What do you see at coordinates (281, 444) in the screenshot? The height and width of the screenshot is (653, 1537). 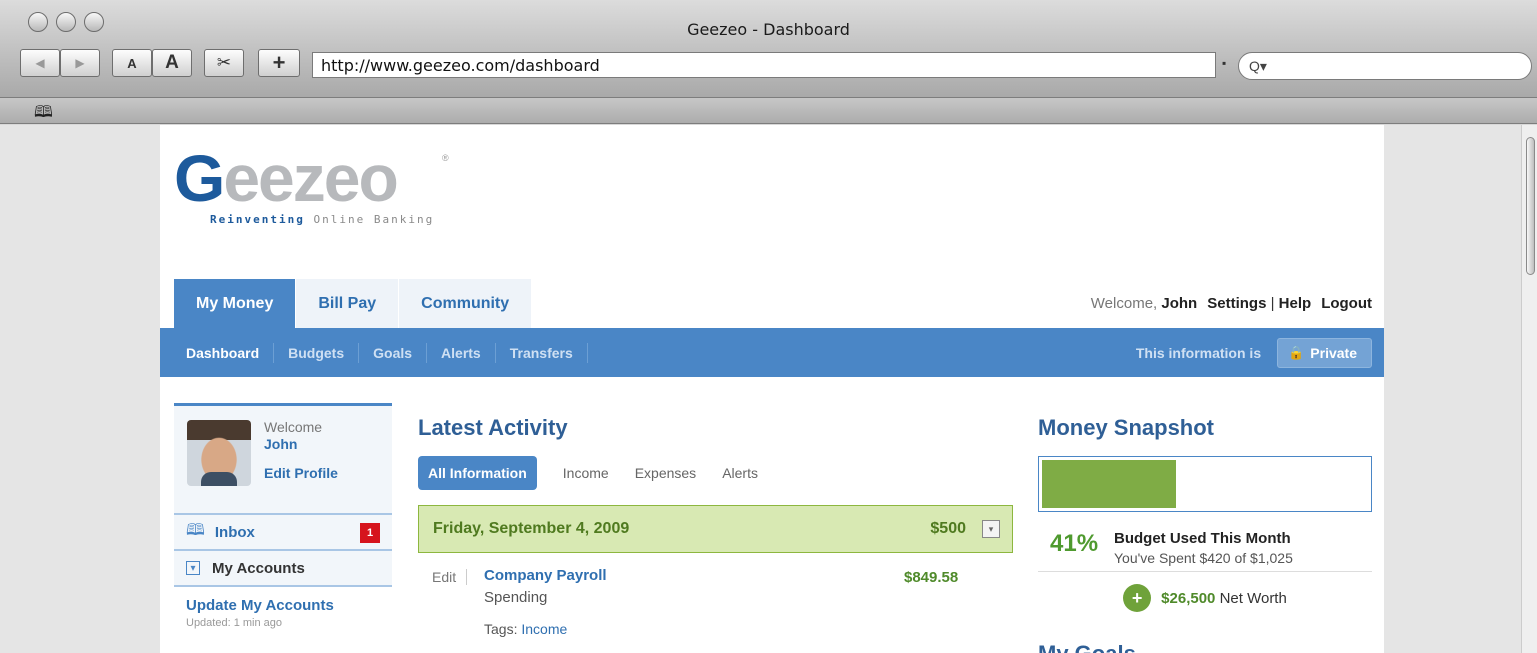 I see `sidebar-user-name: John` at bounding box center [281, 444].